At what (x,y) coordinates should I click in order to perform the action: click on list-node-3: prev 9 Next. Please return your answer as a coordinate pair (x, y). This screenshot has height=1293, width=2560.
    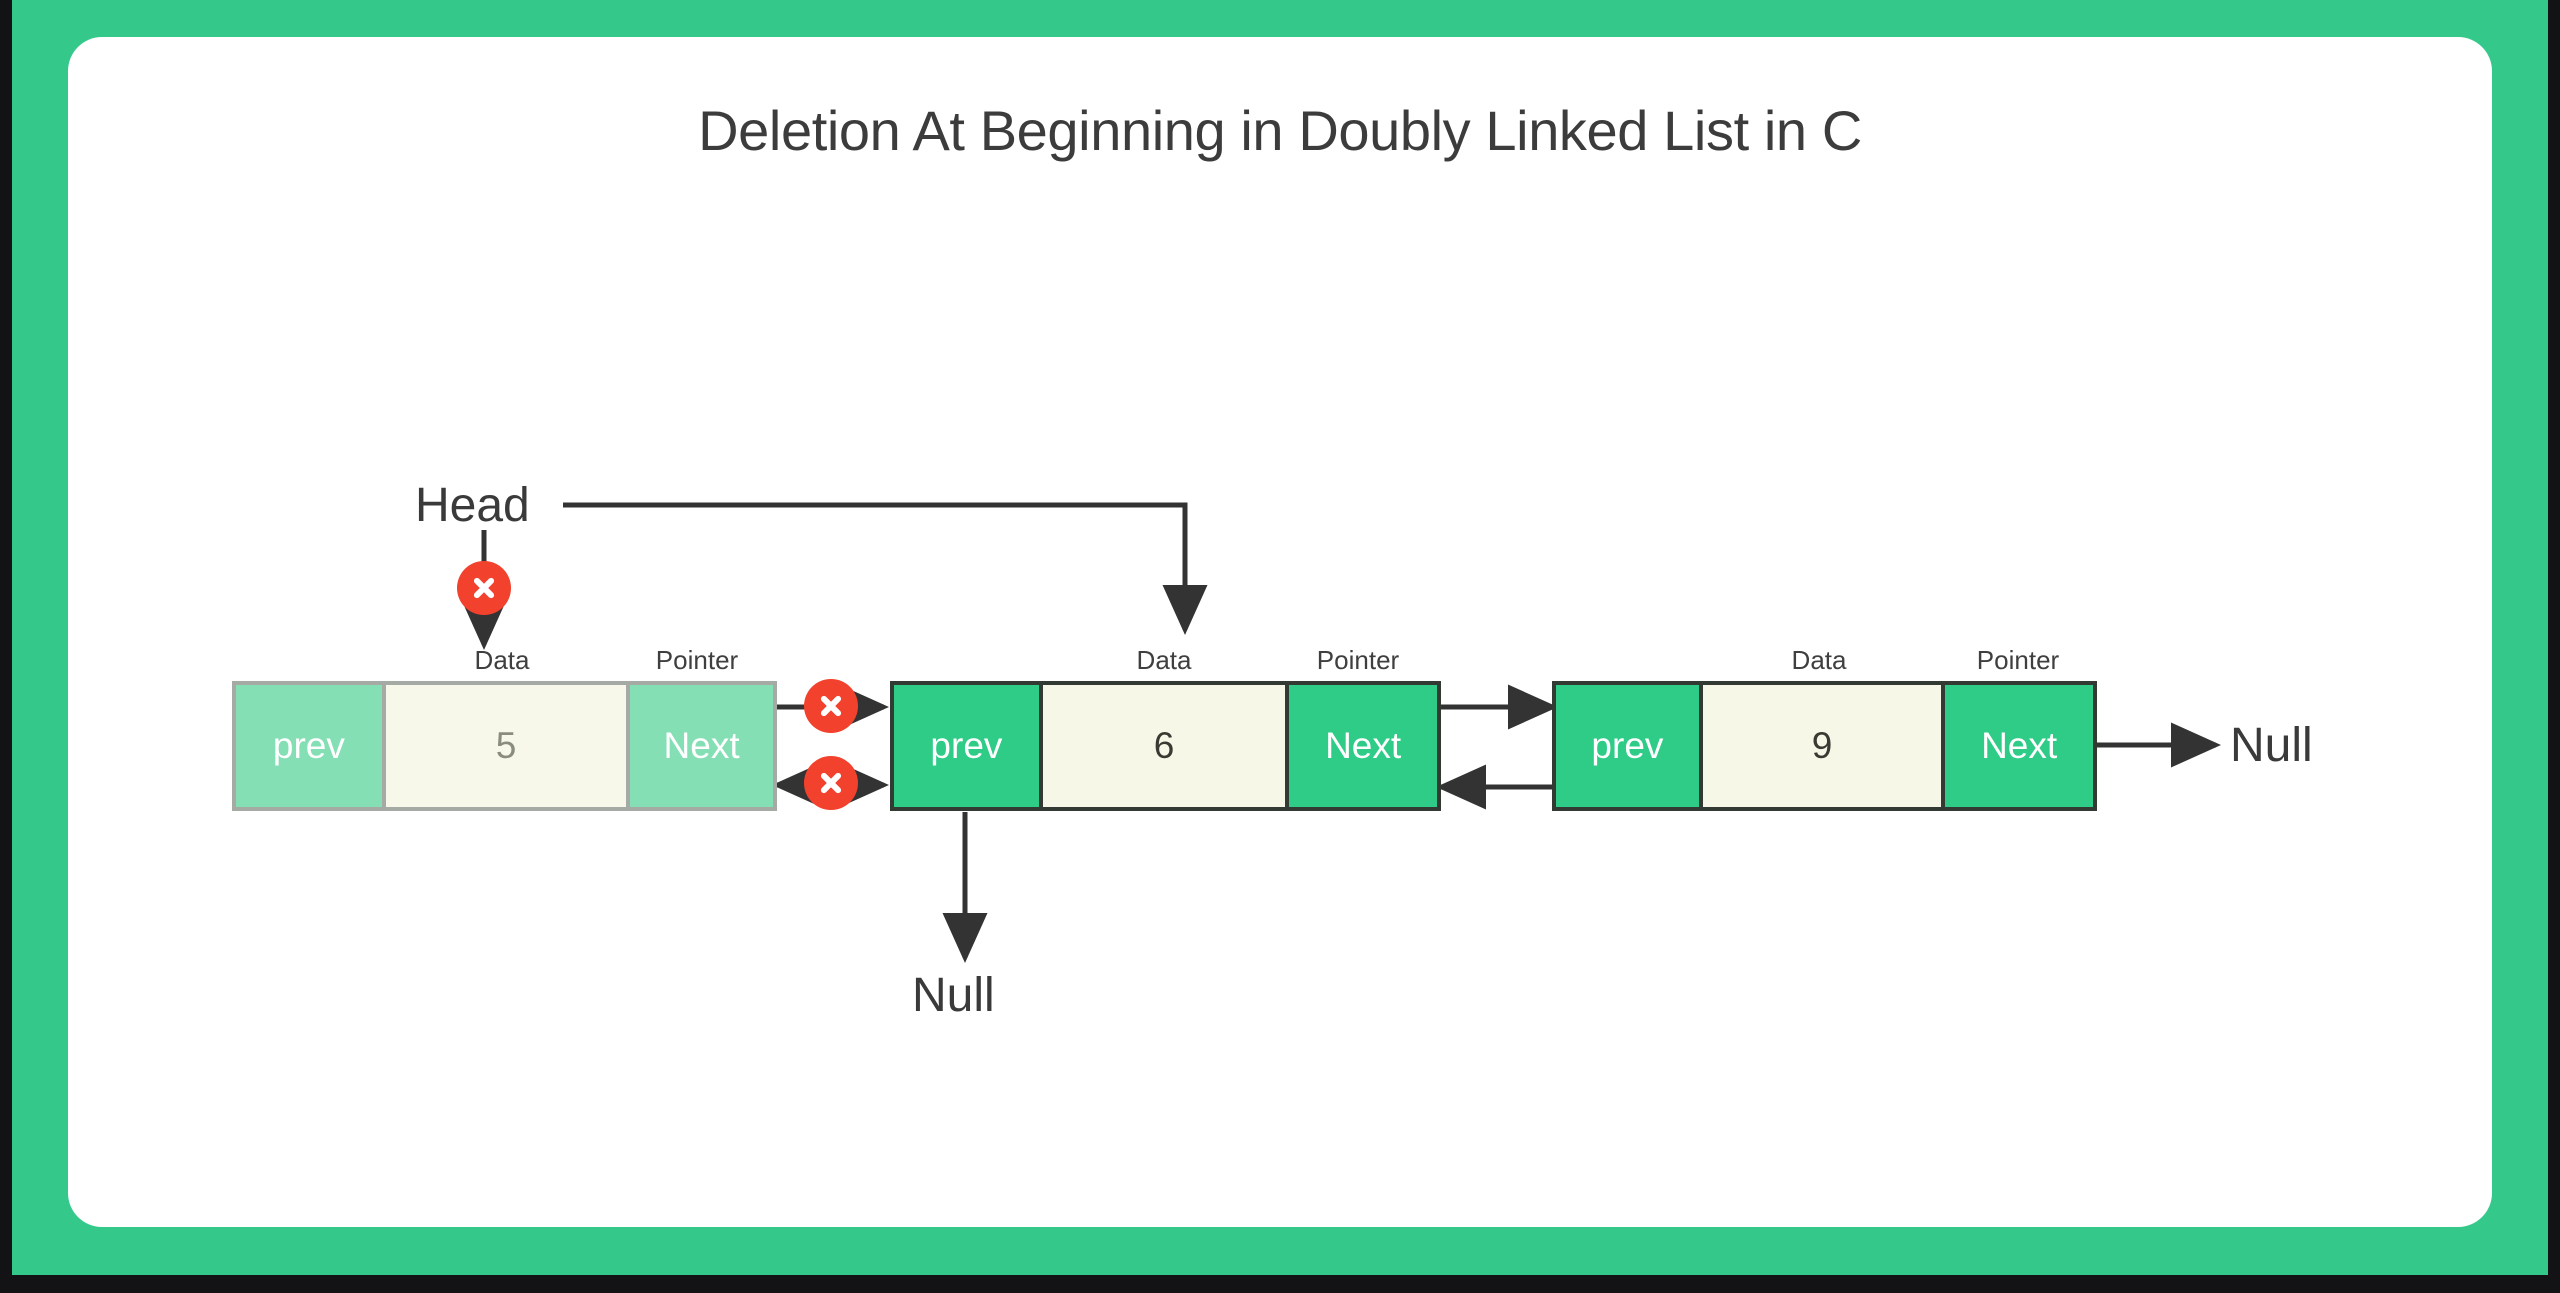
    Looking at the image, I should click on (1824, 746).